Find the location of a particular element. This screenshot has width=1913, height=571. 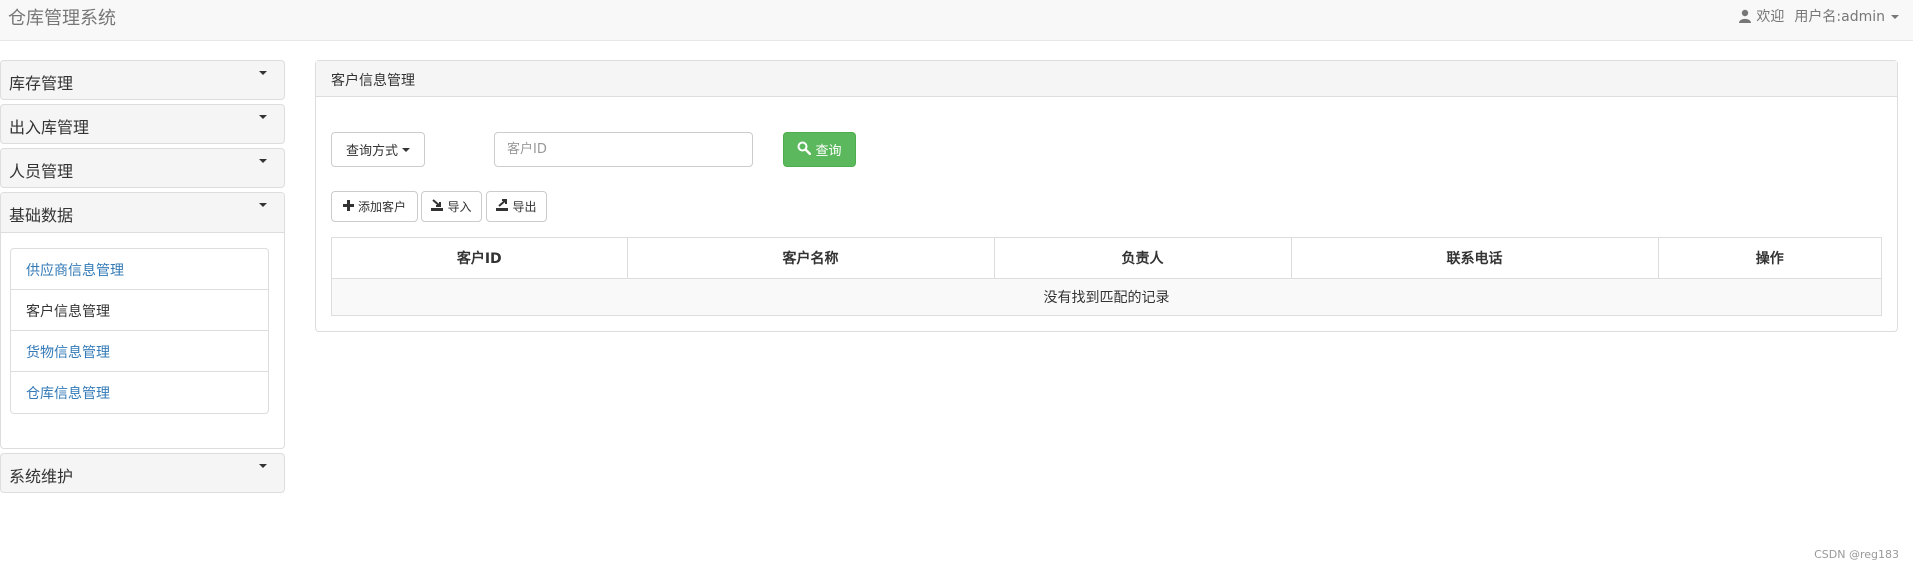

column-header-customer-name: 客户名称 is located at coordinates (811, 258).